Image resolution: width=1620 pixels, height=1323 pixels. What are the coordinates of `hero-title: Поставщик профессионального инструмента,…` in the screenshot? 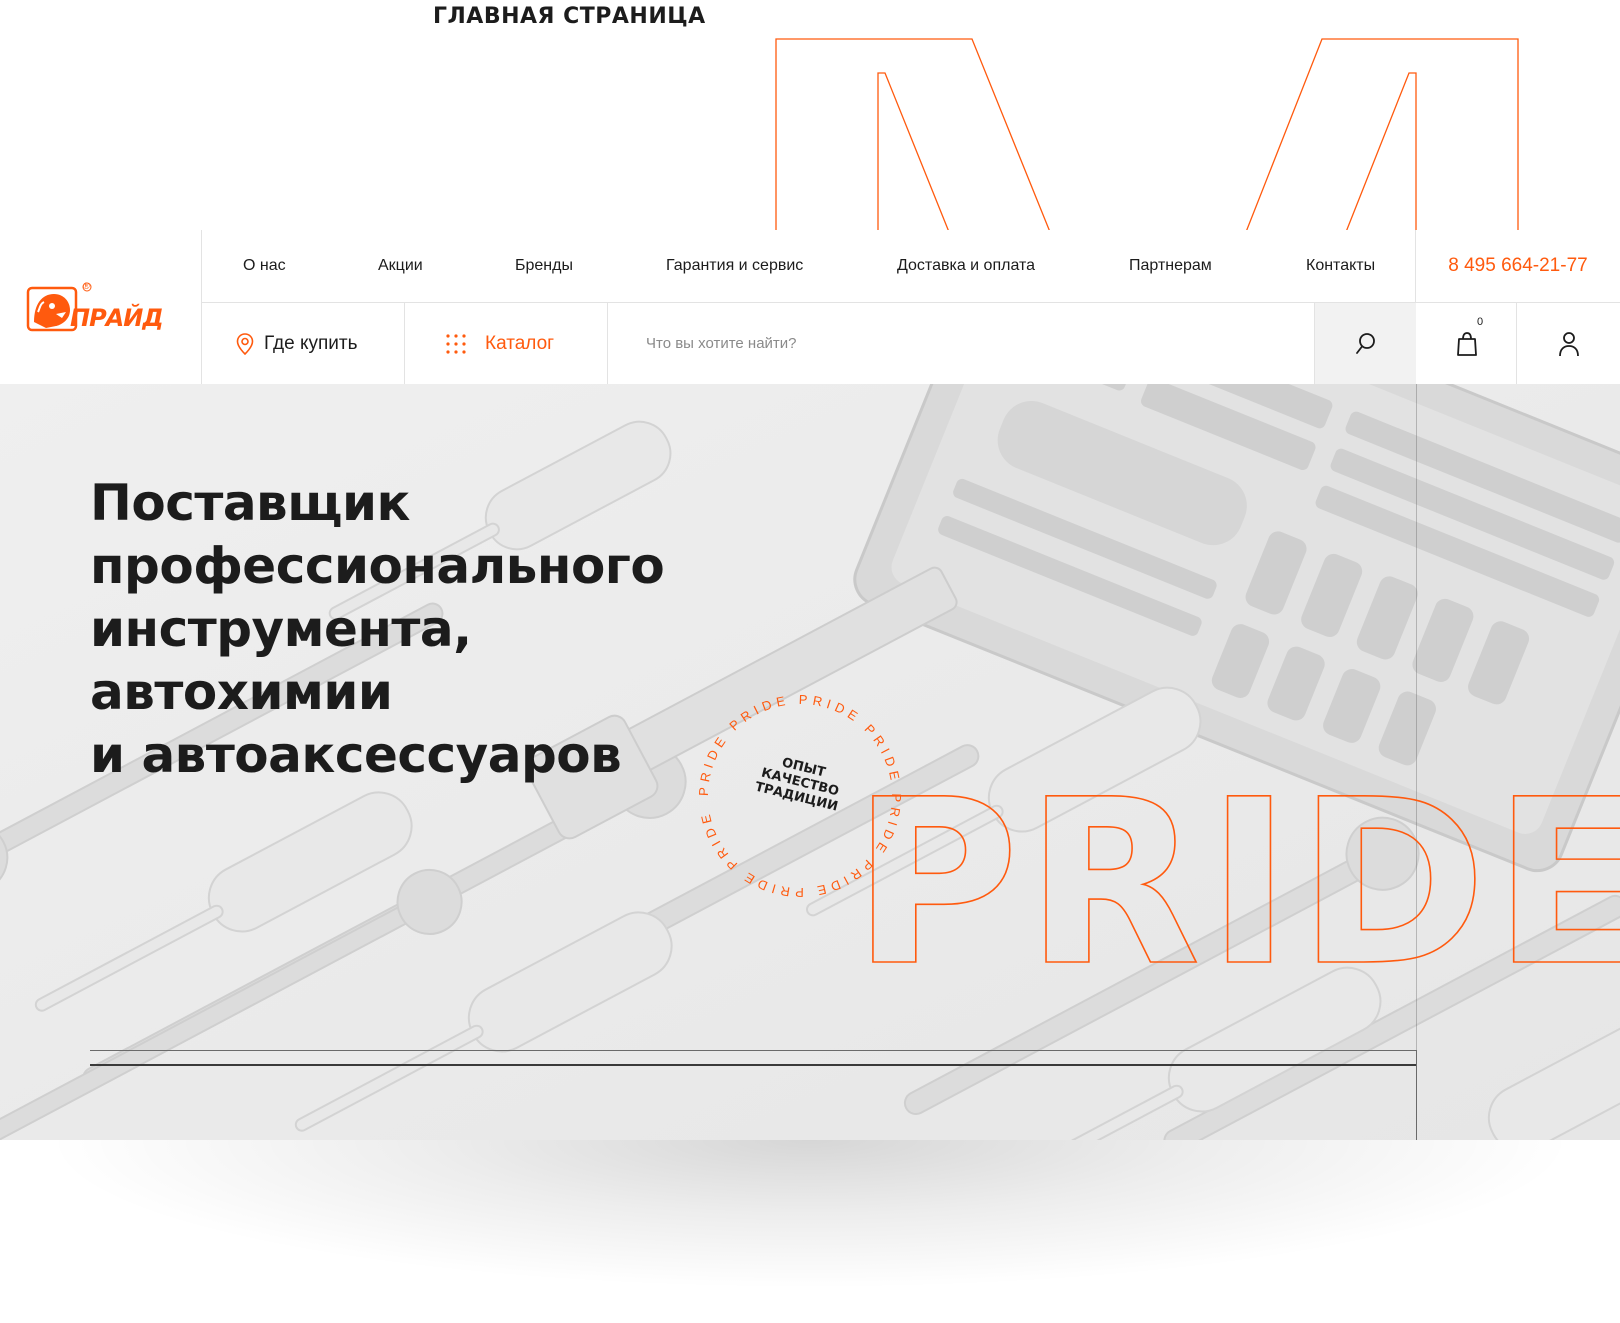 It's located at (377, 629).